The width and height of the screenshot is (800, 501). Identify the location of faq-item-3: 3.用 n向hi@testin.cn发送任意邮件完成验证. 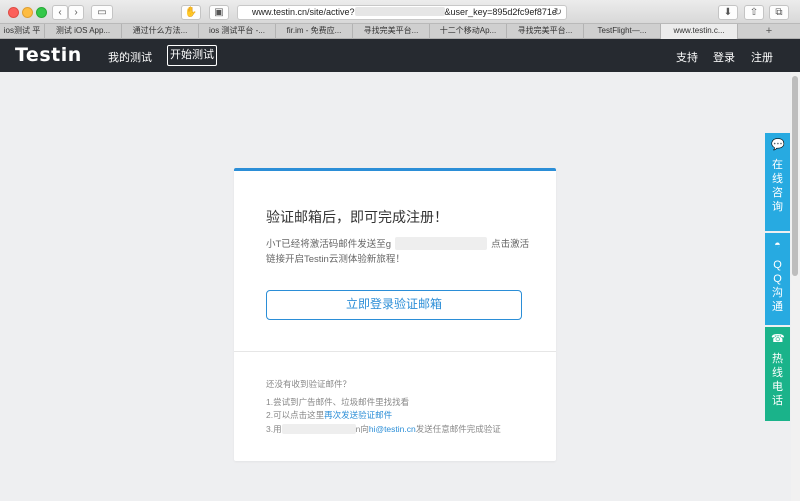
(383, 429).